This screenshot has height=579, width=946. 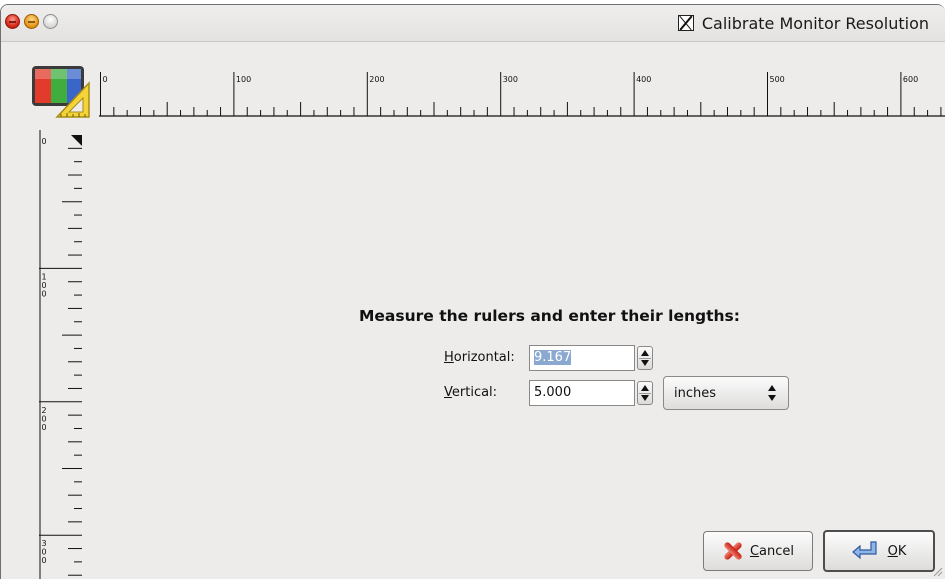 I want to click on ruler-corner-marker, so click(x=76, y=140).